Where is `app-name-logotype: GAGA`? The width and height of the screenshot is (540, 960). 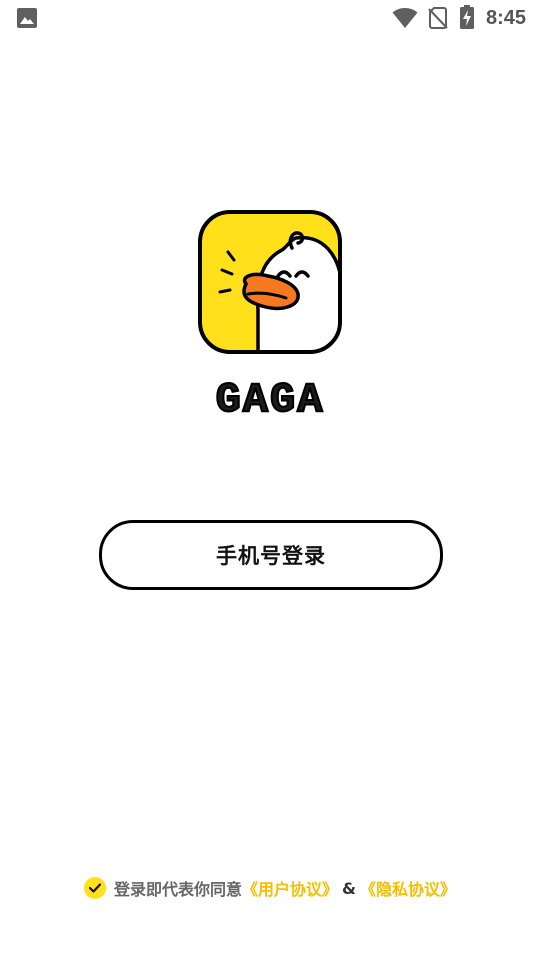
app-name-logotype: GAGA is located at coordinates (270, 400).